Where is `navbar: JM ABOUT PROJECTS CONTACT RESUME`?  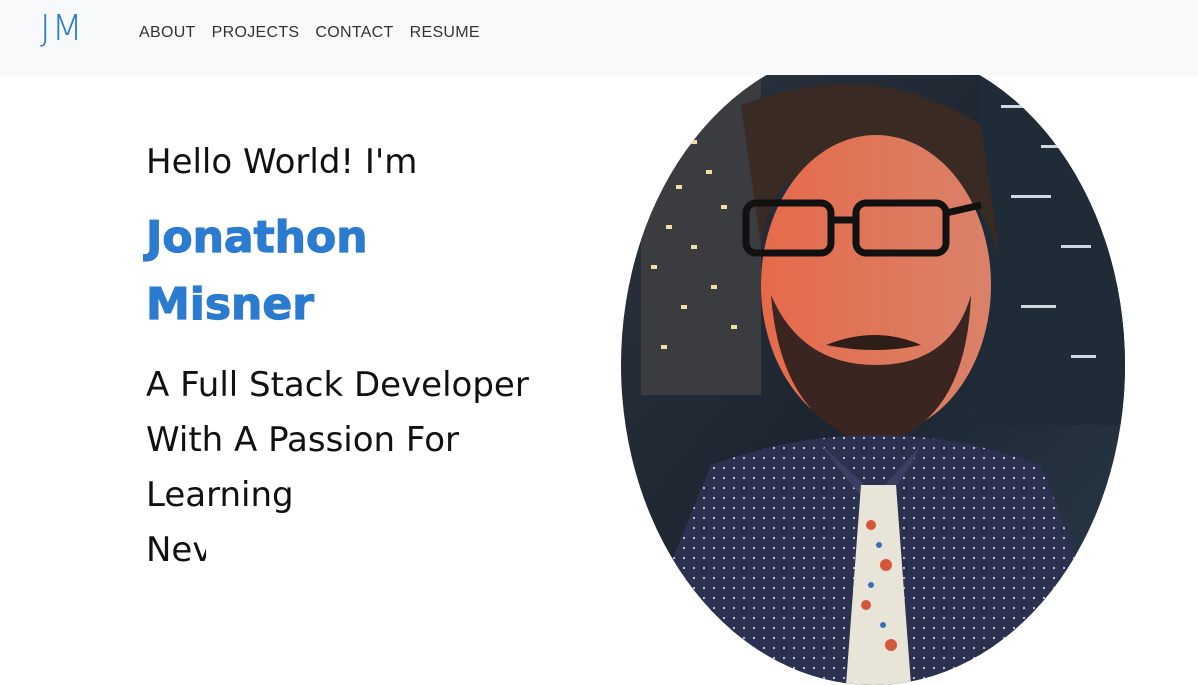
navbar: JM ABOUT PROJECTS CONTACT RESUME is located at coordinates (599, 37).